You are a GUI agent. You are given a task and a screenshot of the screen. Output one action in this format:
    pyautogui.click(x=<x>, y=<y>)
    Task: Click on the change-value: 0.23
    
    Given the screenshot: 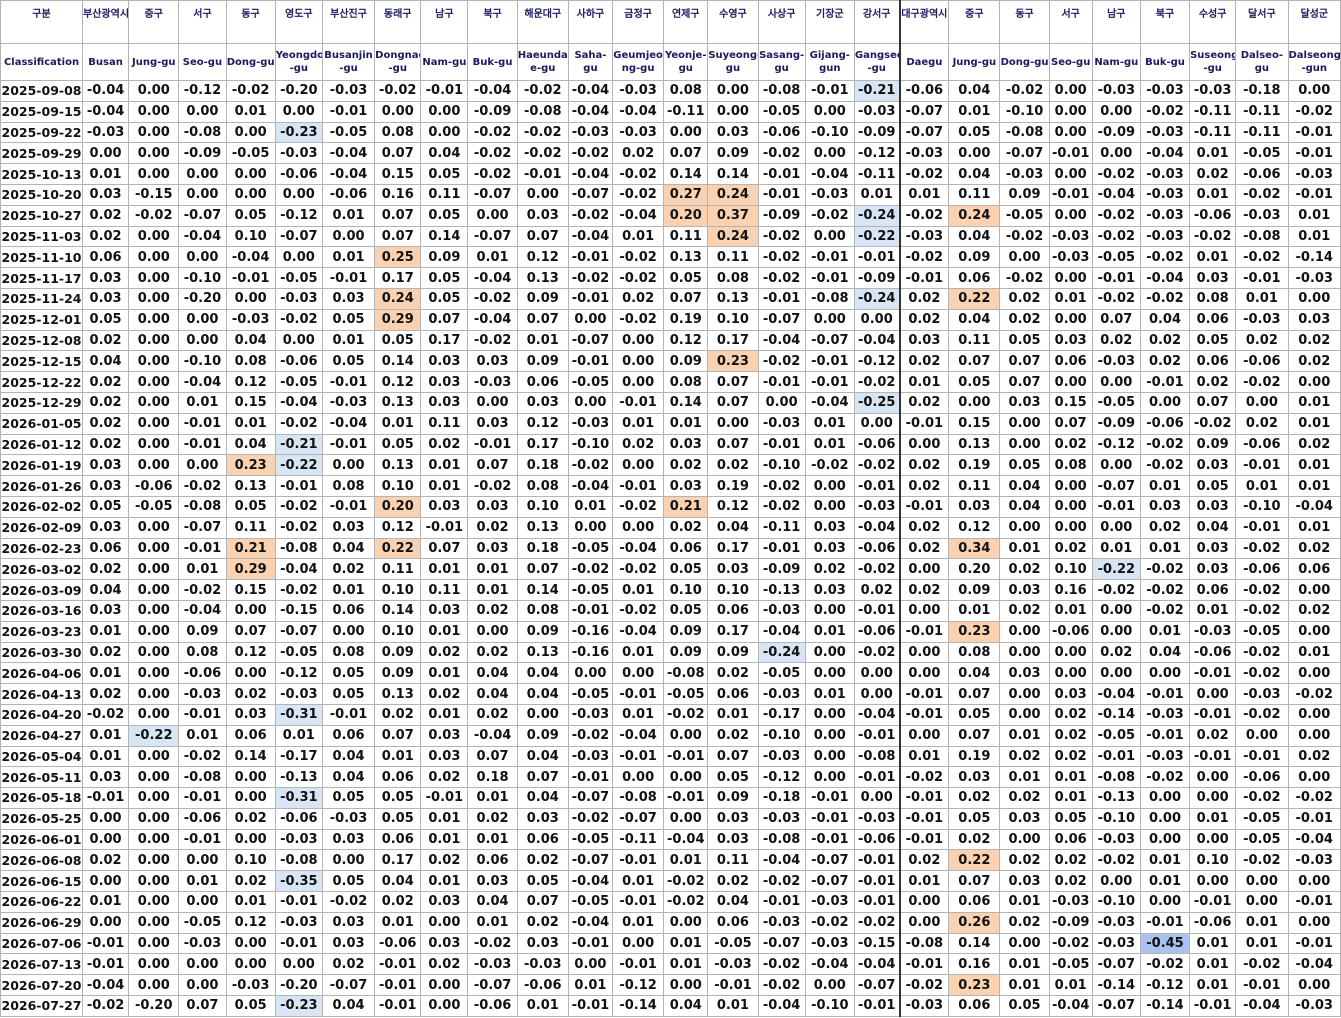 What is the action you would take?
    pyautogui.click(x=733, y=361)
    